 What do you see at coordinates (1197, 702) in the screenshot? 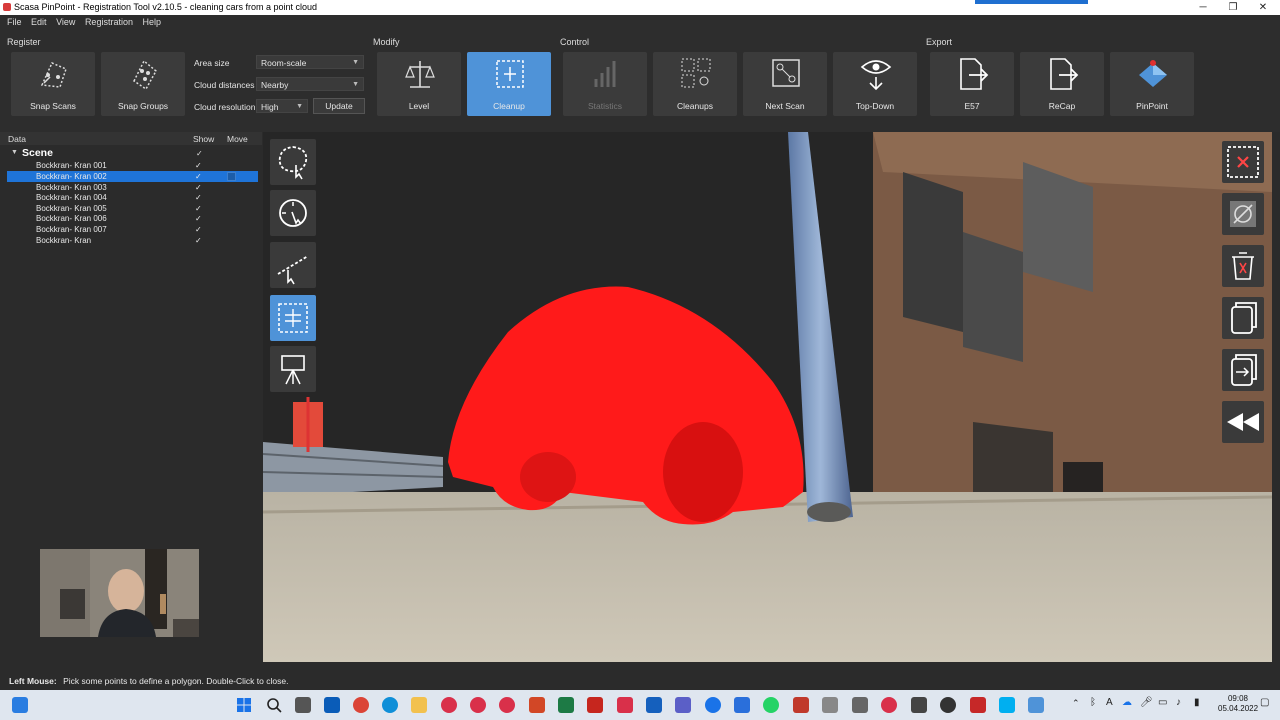
I see `battery-icon: ▮` at bounding box center [1197, 702].